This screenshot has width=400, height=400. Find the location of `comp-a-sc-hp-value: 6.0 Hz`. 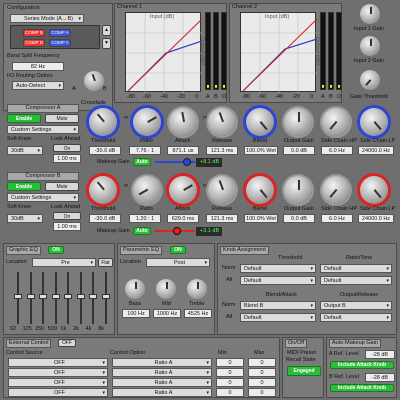

comp-a-sc-hp-value: 6.0 Hz is located at coordinates (337, 150).